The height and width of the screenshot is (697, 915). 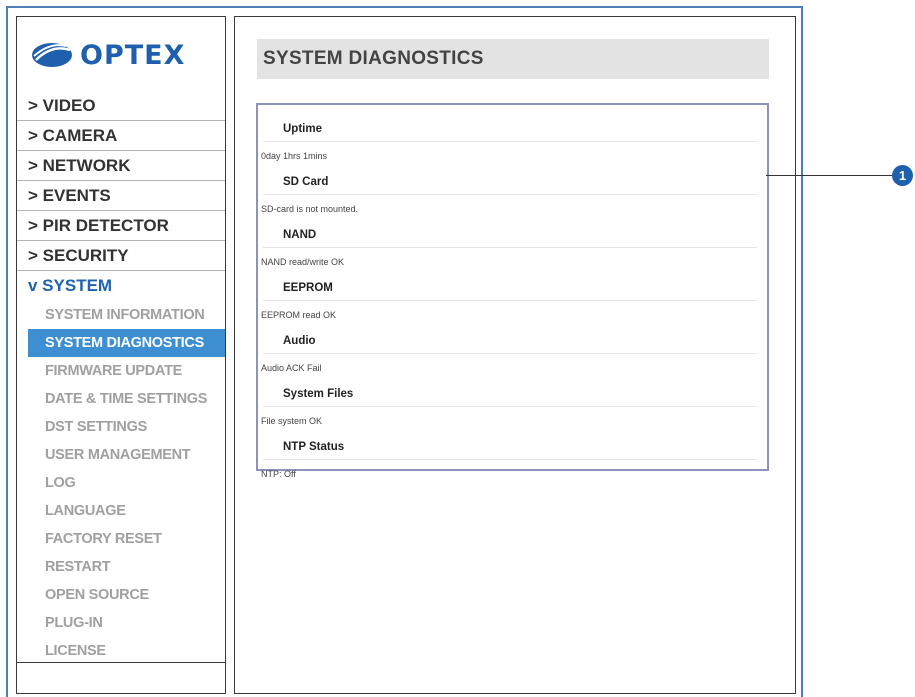 I want to click on sidebar-divider, so click(x=121, y=662).